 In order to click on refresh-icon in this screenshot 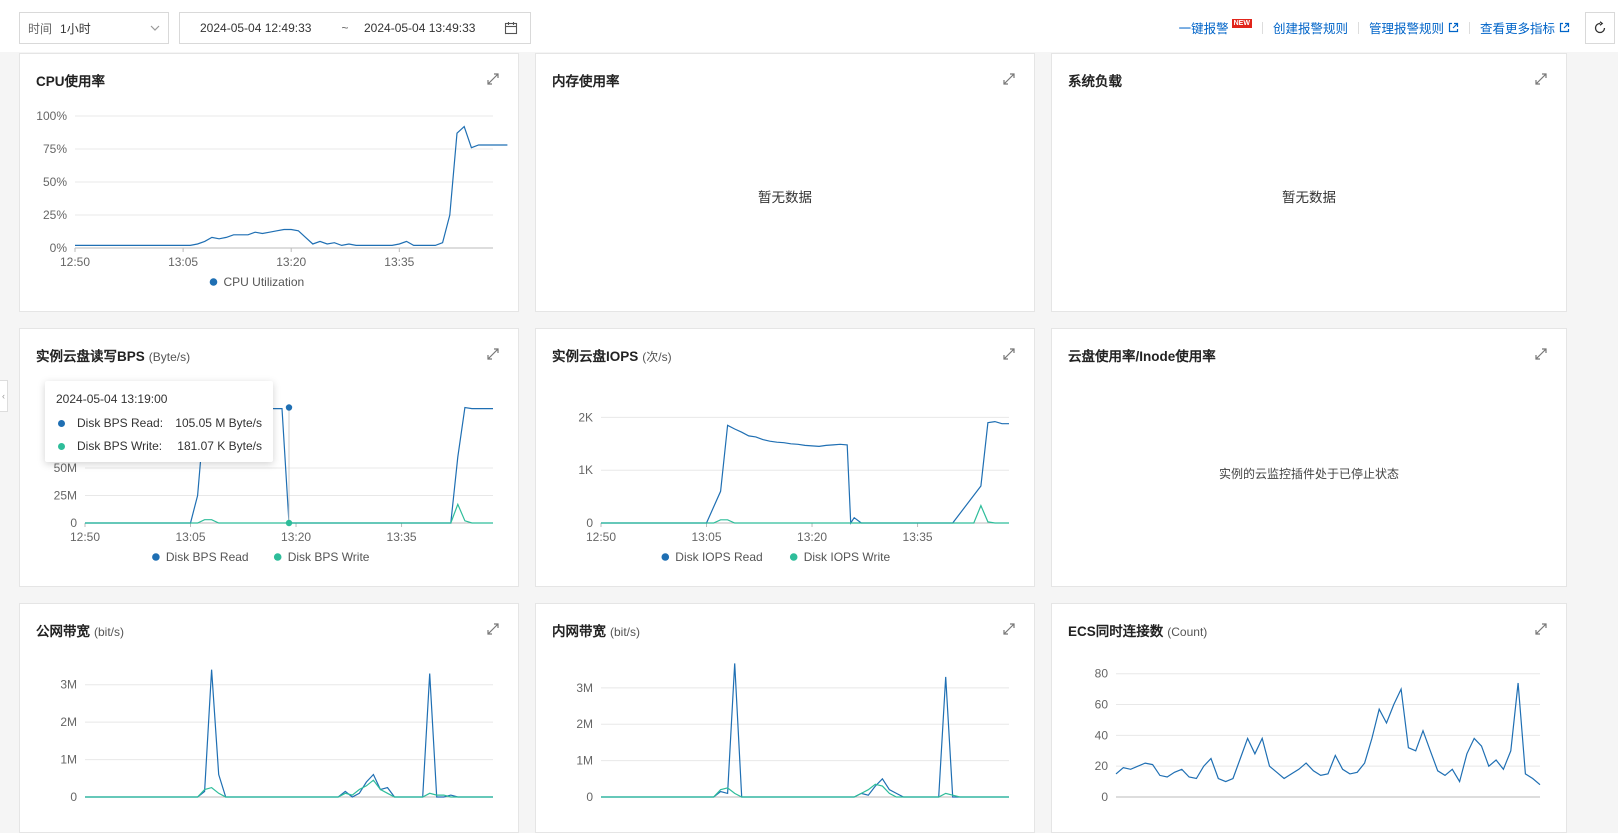, I will do `click(1600, 27)`.